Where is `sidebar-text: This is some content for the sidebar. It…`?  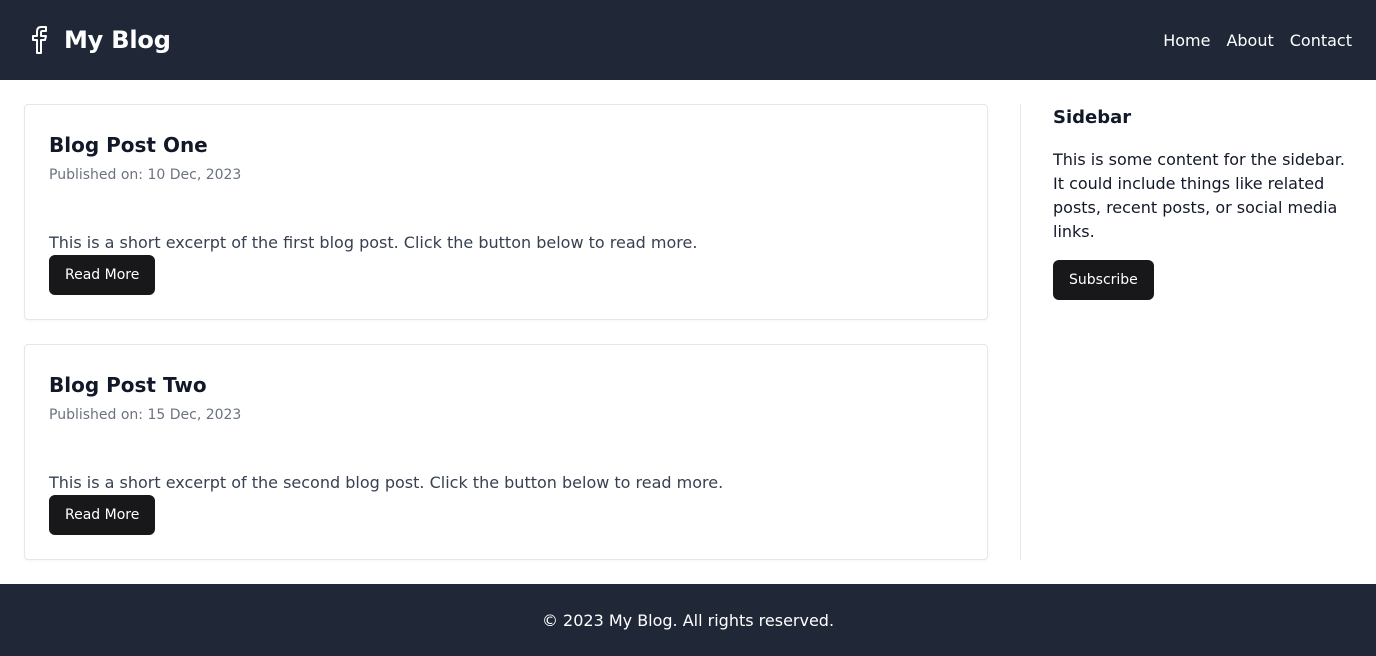 sidebar-text: This is some content for the sidebar. It… is located at coordinates (1199, 195).